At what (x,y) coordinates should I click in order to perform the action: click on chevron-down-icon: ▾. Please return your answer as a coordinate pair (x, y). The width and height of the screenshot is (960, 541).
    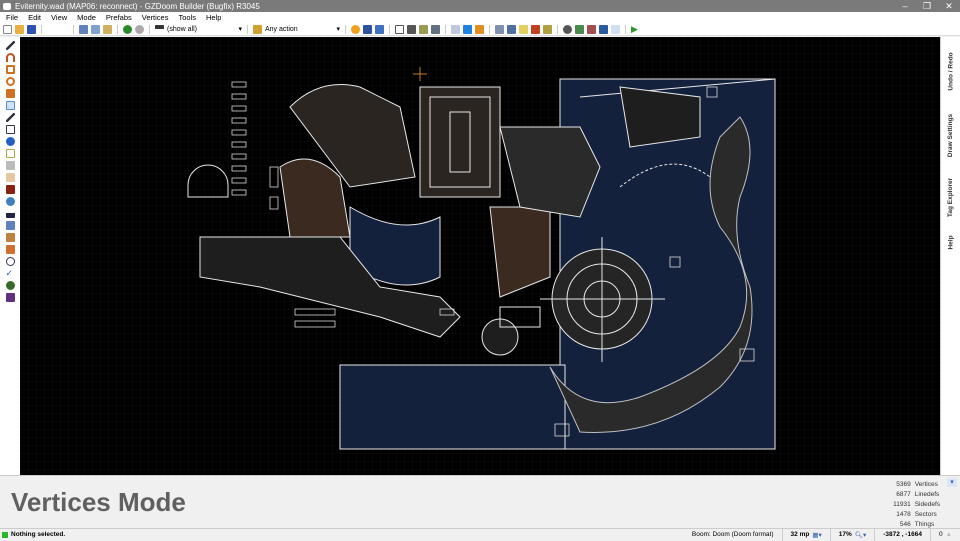
    Looking at the image, I should click on (240, 29).